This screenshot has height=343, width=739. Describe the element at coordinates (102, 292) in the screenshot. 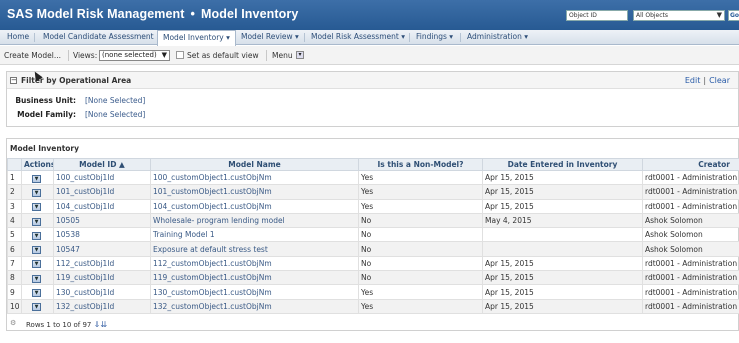

I see `model-id-cell: 130_custObj1Id` at that location.